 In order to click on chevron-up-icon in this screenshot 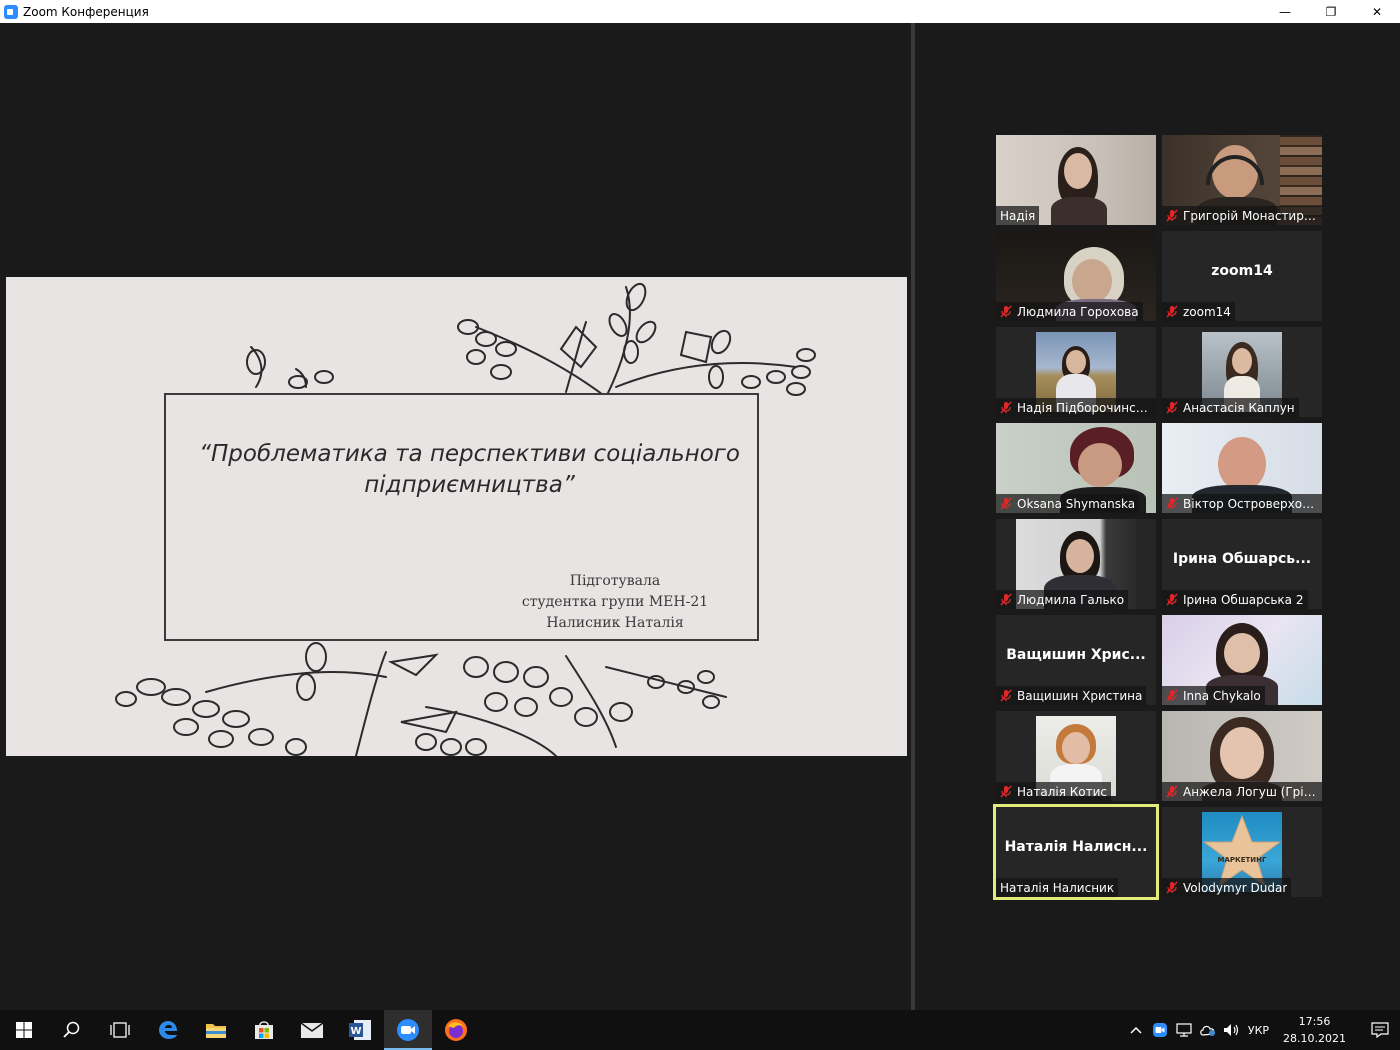, I will do `click(1136, 1030)`.